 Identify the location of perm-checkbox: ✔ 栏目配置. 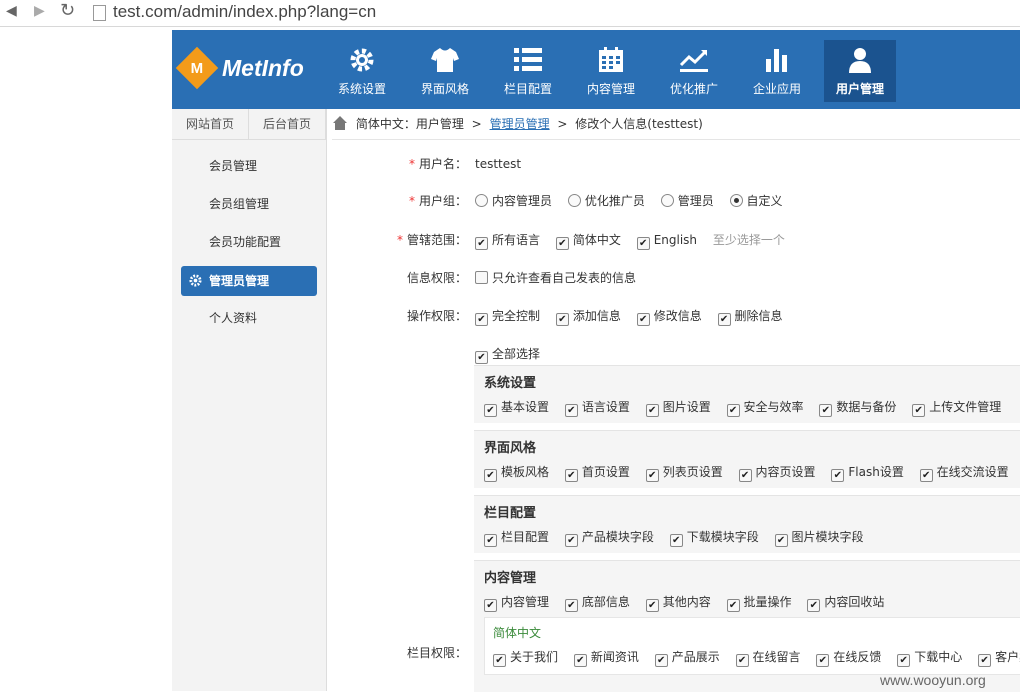
(516, 538).